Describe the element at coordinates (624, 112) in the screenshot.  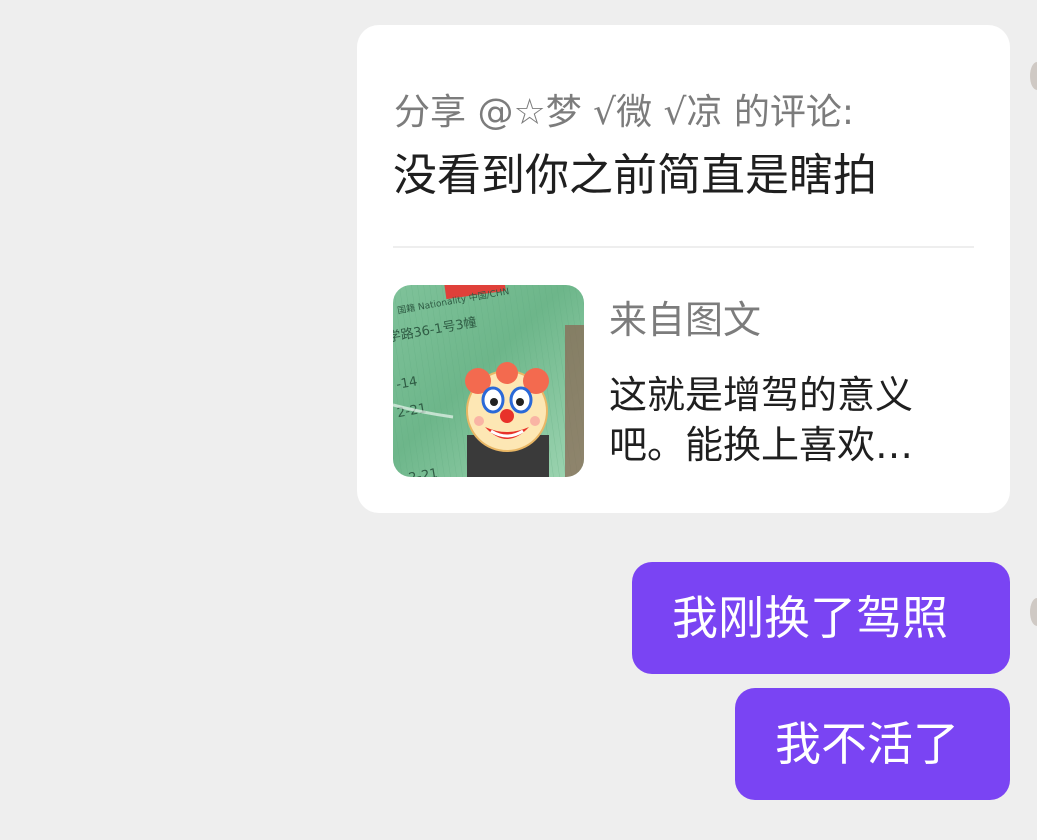
I see `share-header: 分享 @☆梦 √微 √凉 的评论:` at that location.